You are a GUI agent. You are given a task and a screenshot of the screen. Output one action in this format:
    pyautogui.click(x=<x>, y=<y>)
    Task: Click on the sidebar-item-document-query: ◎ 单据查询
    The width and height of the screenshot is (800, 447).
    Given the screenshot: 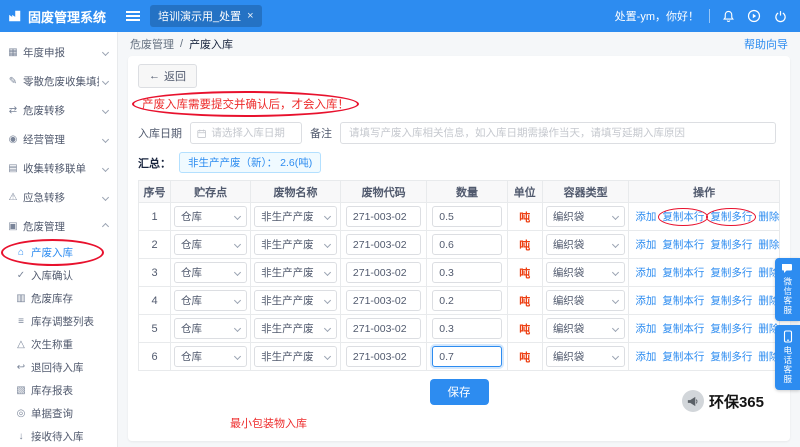 What is the action you would take?
    pyautogui.click(x=58, y=413)
    